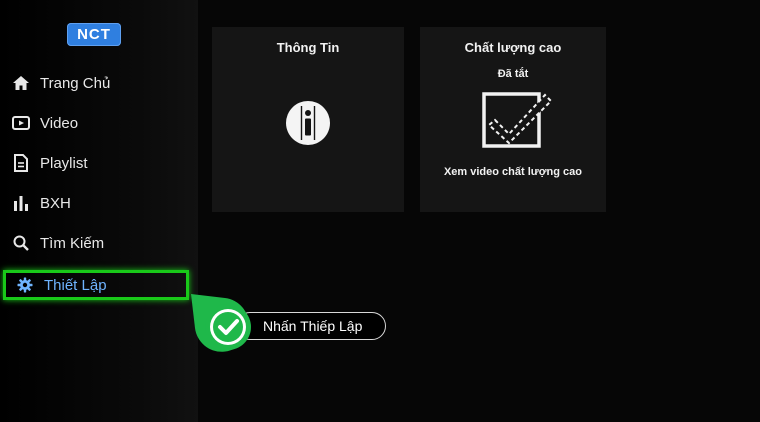 Image resolution: width=760 pixels, height=422 pixels. I want to click on gear-icon, so click(25, 285).